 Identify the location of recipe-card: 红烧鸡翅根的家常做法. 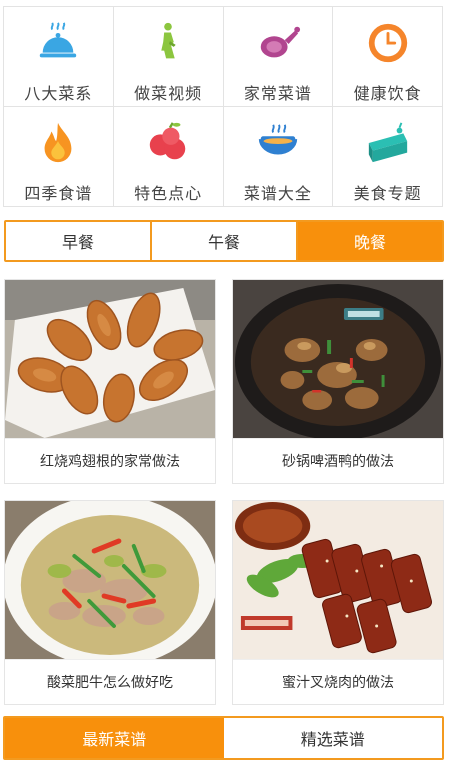
(110, 381).